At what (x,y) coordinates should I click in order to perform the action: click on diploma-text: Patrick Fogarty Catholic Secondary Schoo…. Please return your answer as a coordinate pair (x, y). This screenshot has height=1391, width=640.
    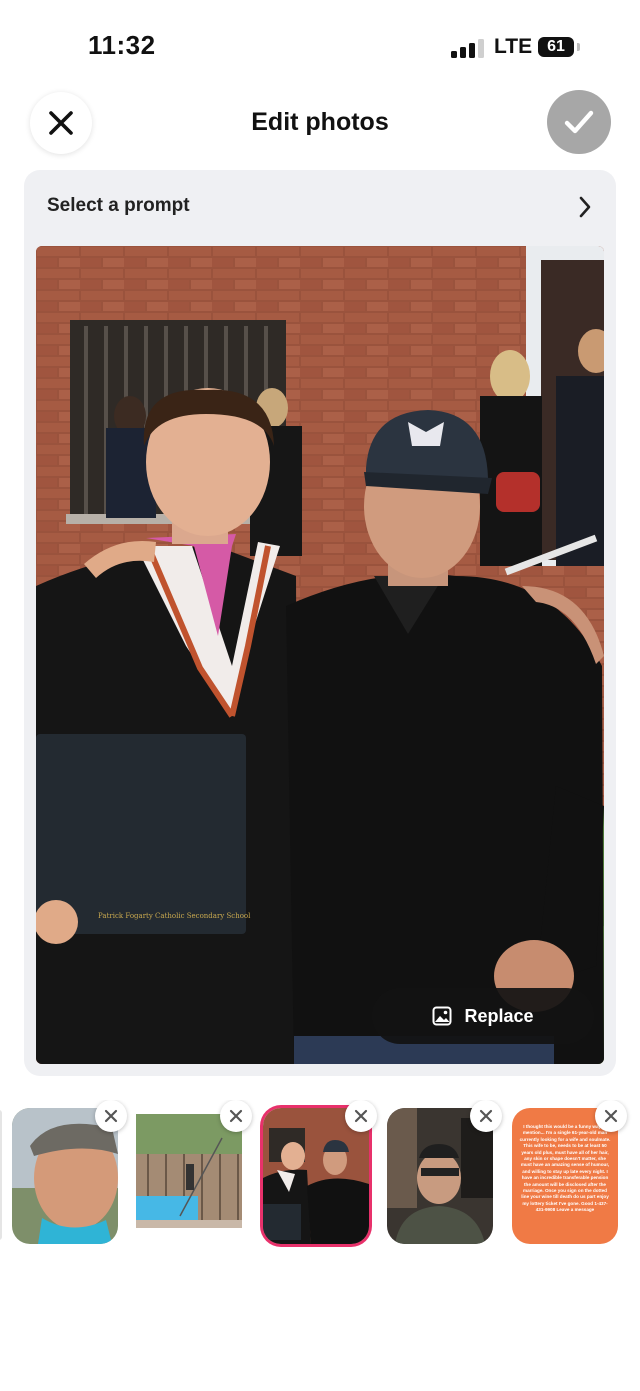
    Looking at the image, I should click on (174, 916).